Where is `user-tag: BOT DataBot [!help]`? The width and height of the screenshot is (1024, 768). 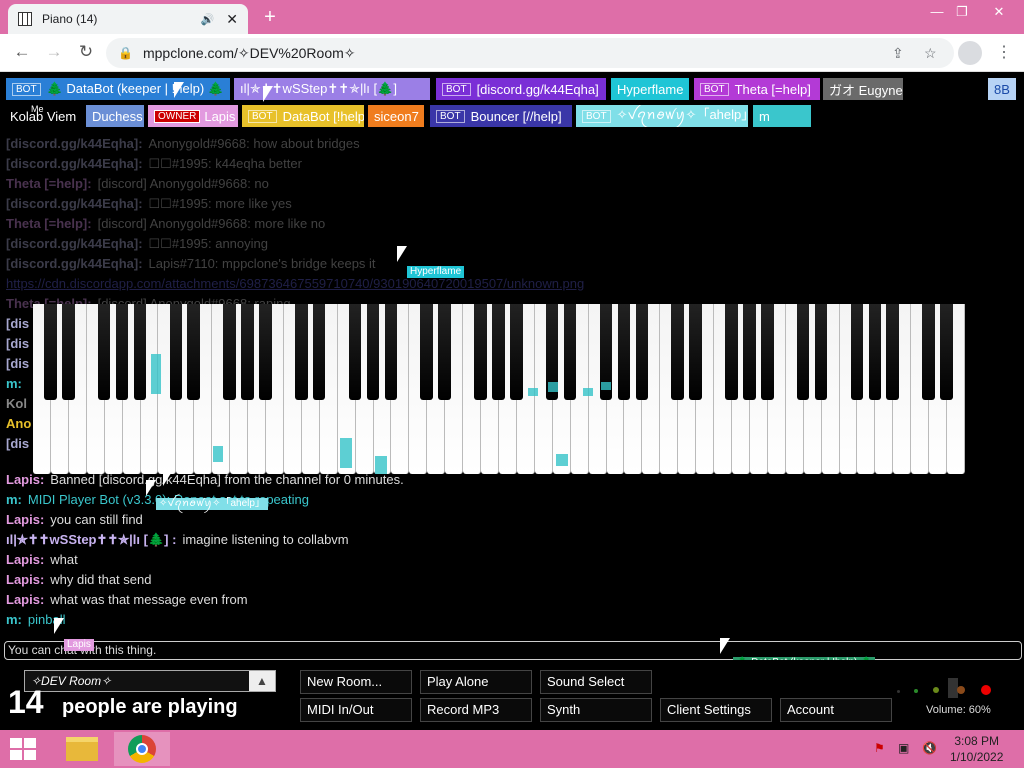 user-tag: BOT DataBot [!help] is located at coordinates (303, 116).